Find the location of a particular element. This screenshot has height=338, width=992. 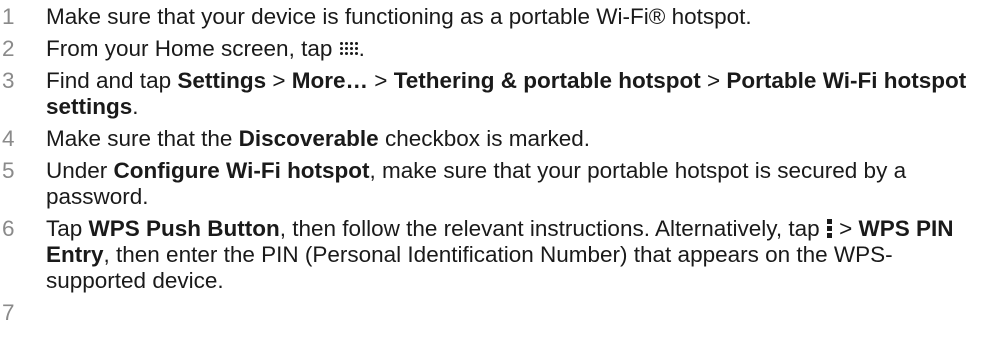

step-number: 6 is located at coordinates (8, 228).